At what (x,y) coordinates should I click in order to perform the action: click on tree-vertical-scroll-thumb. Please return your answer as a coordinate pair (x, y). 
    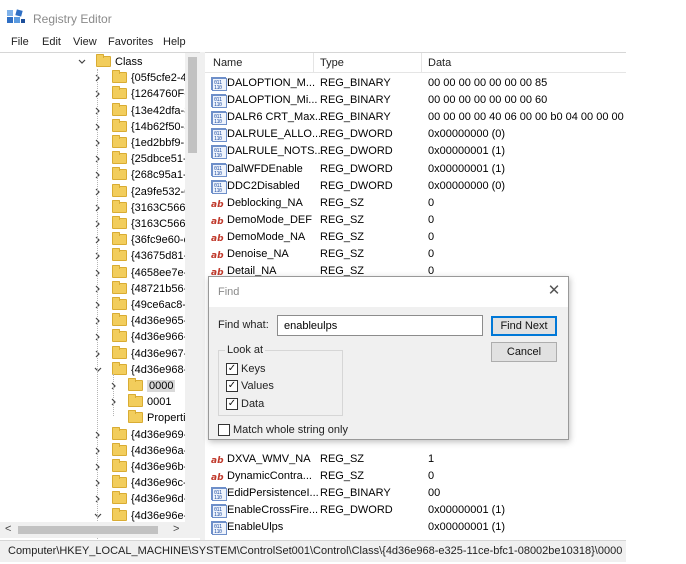
    Looking at the image, I should click on (192, 105).